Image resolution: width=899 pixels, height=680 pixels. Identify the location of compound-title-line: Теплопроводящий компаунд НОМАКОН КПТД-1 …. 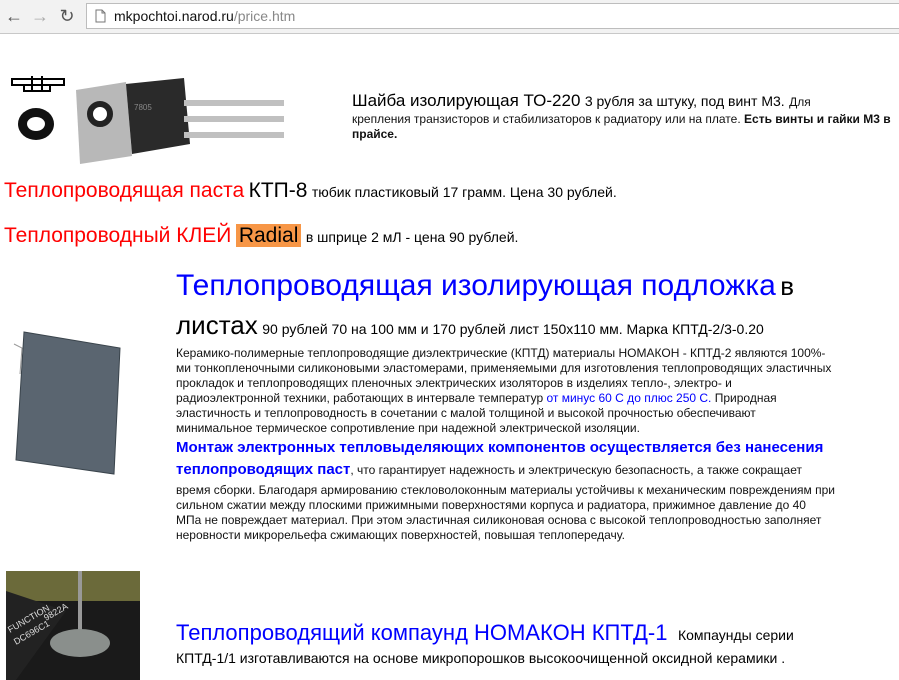
(485, 633).